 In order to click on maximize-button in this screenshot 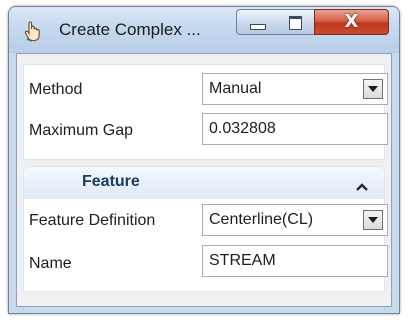, I will do `click(296, 22)`.